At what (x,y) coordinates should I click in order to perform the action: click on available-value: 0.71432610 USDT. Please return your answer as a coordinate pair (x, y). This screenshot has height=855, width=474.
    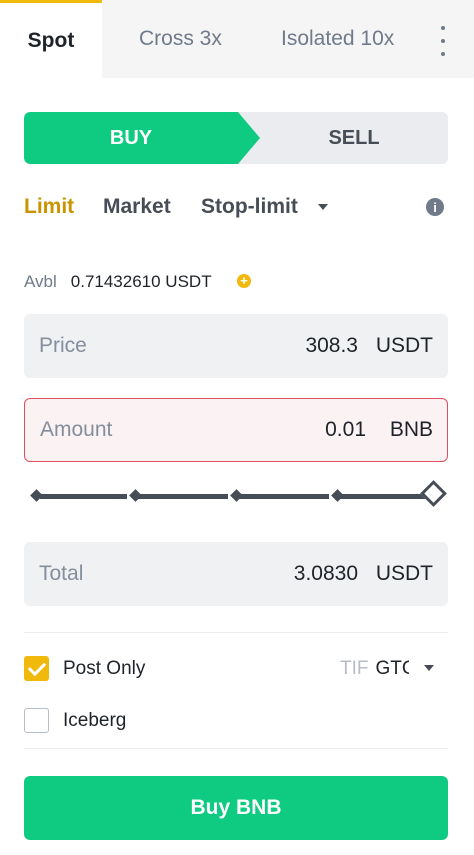
    Looking at the image, I should click on (141, 281).